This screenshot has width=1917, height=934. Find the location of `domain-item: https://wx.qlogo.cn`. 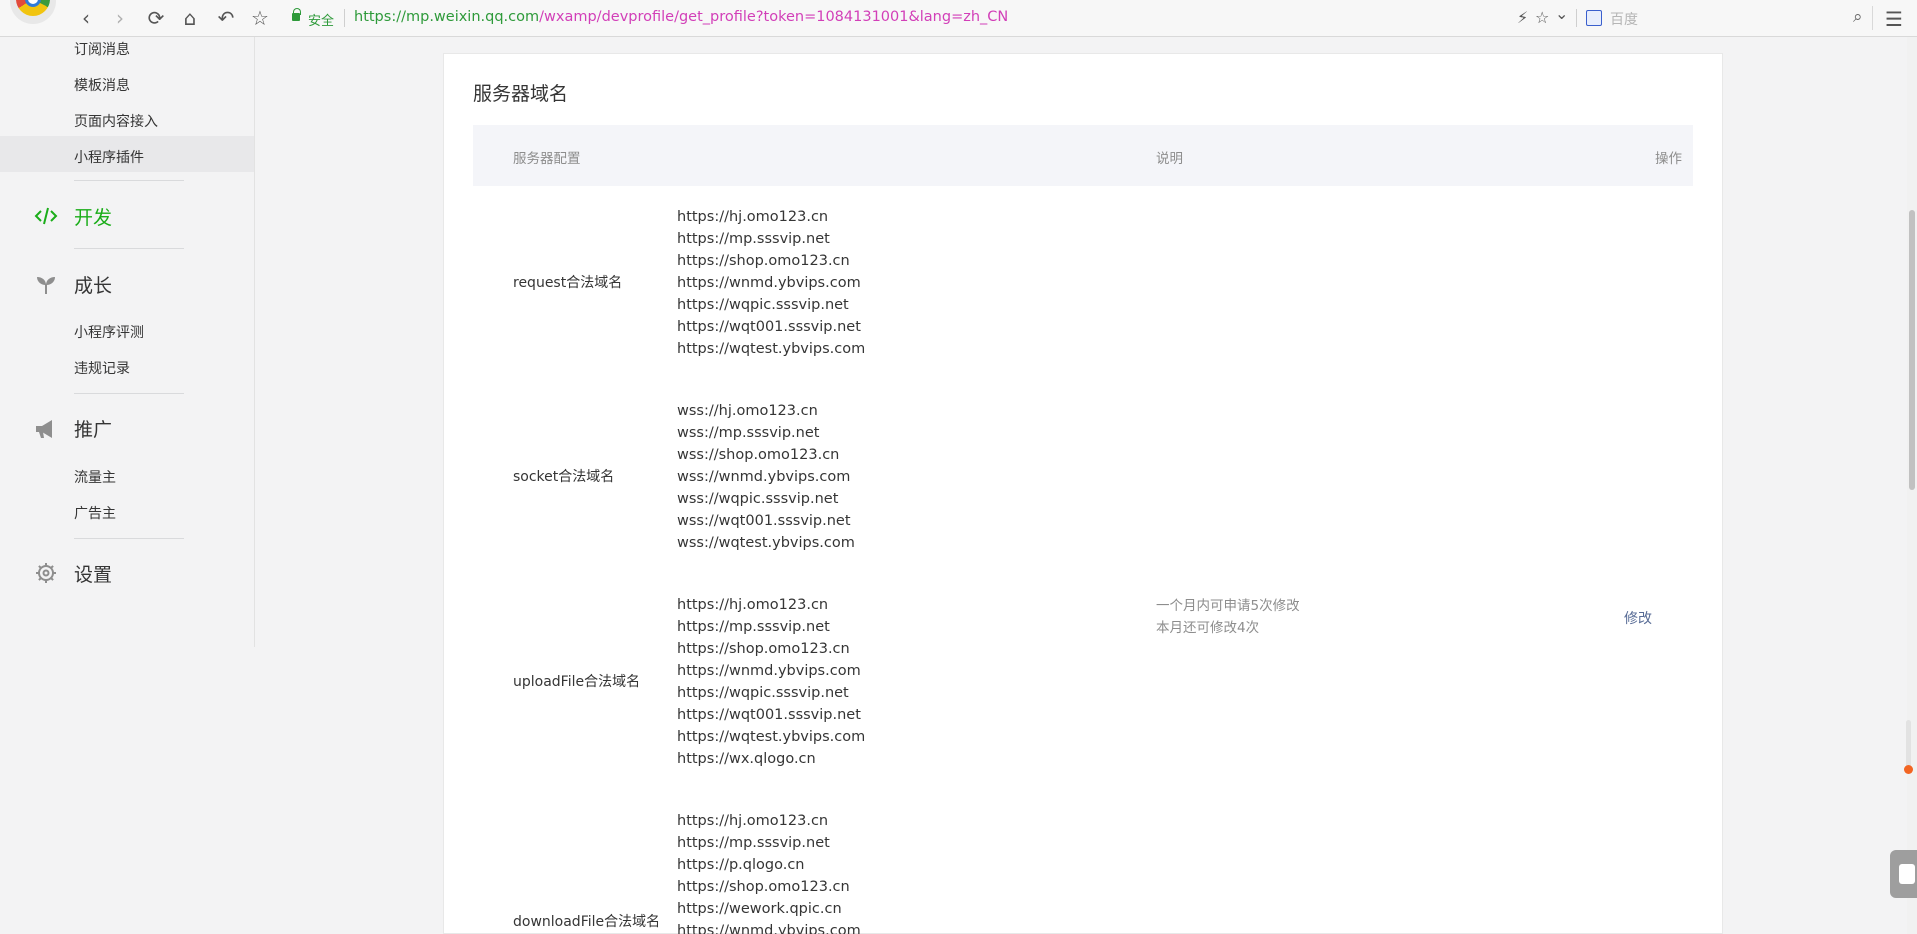

domain-item: https://wx.qlogo.cn is located at coordinates (746, 759).